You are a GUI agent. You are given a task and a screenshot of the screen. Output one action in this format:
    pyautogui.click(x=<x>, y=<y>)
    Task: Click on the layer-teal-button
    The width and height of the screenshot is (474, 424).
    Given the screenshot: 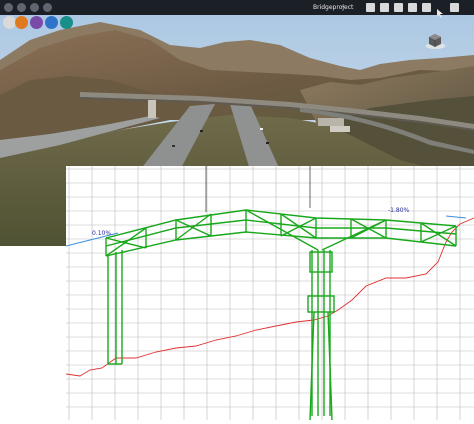 What is the action you would take?
    pyautogui.click(x=66, y=22)
    